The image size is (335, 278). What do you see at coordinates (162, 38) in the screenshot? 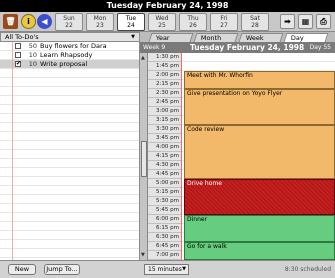
I see `tab-label: Year` at bounding box center [162, 38].